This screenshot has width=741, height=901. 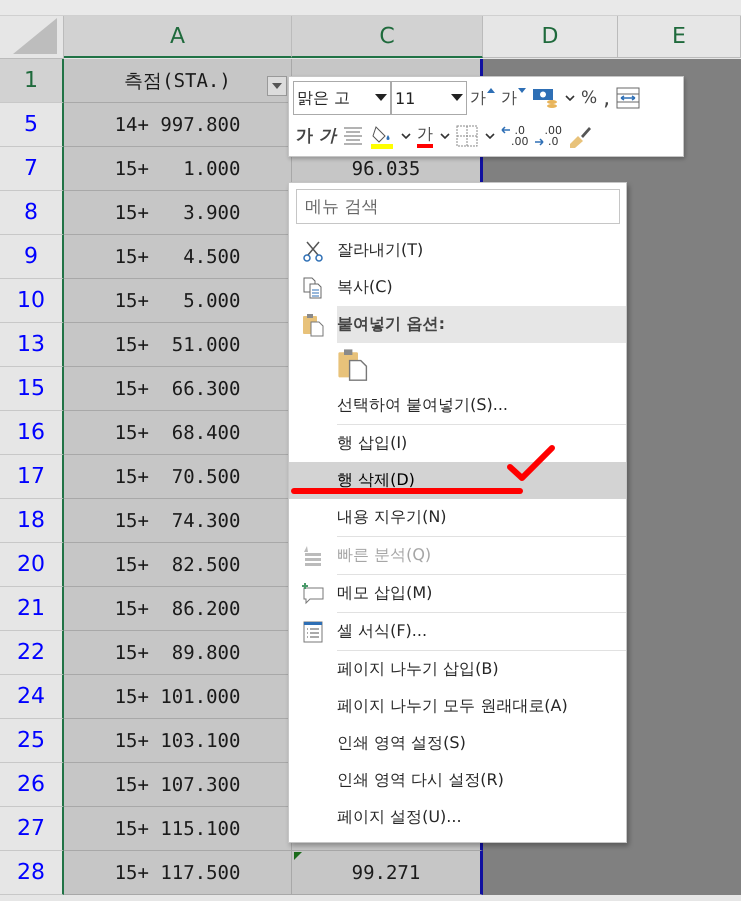 What do you see at coordinates (32, 653) in the screenshot?
I see `row-header: 22` at bounding box center [32, 653].